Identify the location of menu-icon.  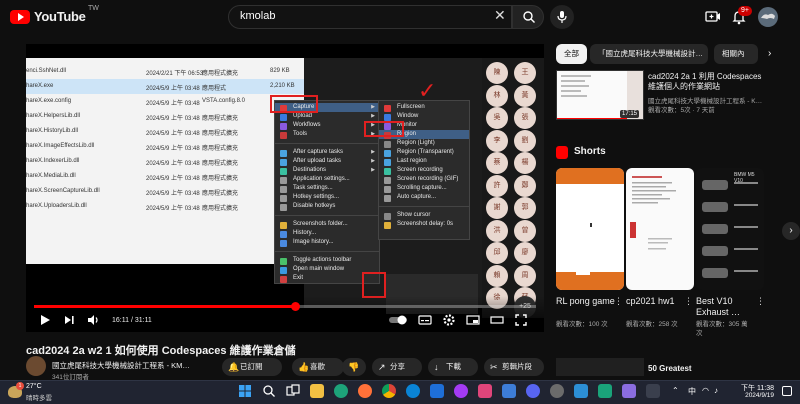
(3, 16).